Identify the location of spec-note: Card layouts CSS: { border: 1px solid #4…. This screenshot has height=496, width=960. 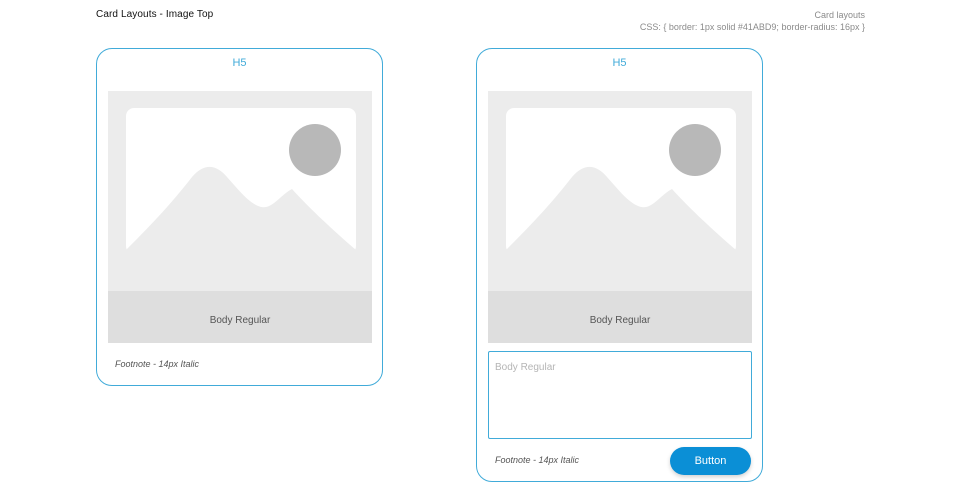
(752, 21).